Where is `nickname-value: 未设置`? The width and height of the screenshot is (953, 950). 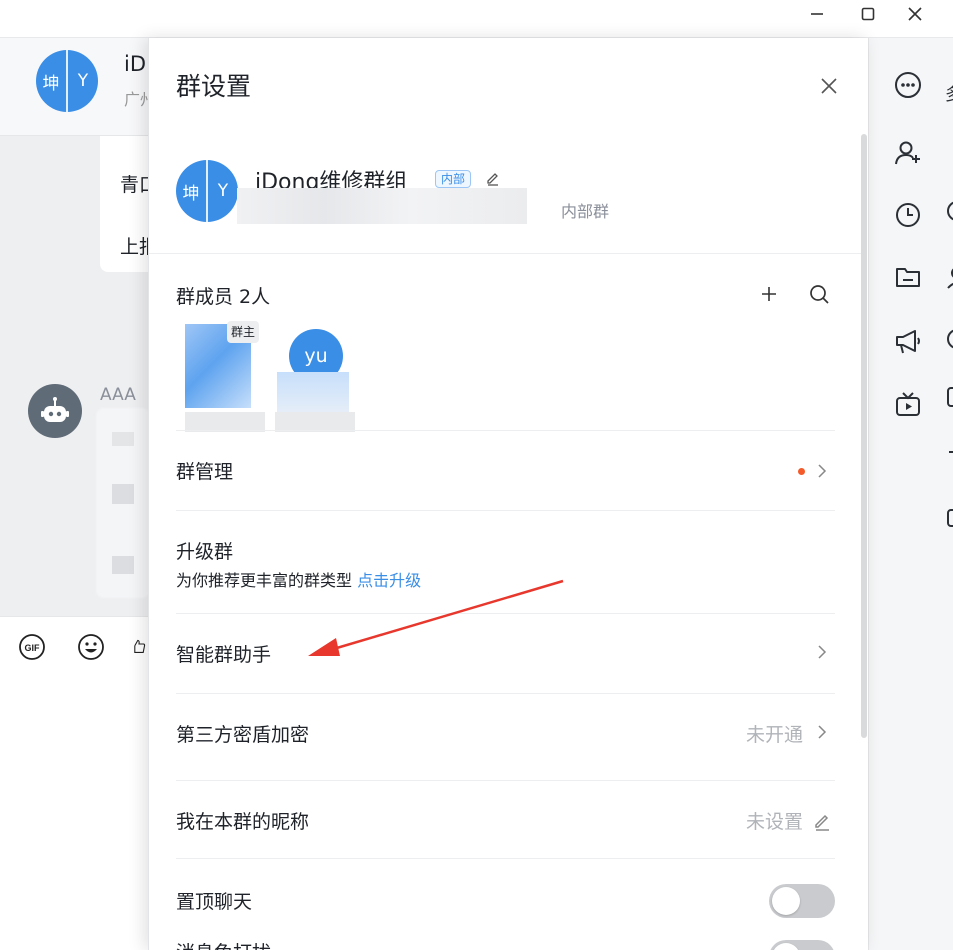 nickname-value: 未设置 is located at coordinates (774, 822).